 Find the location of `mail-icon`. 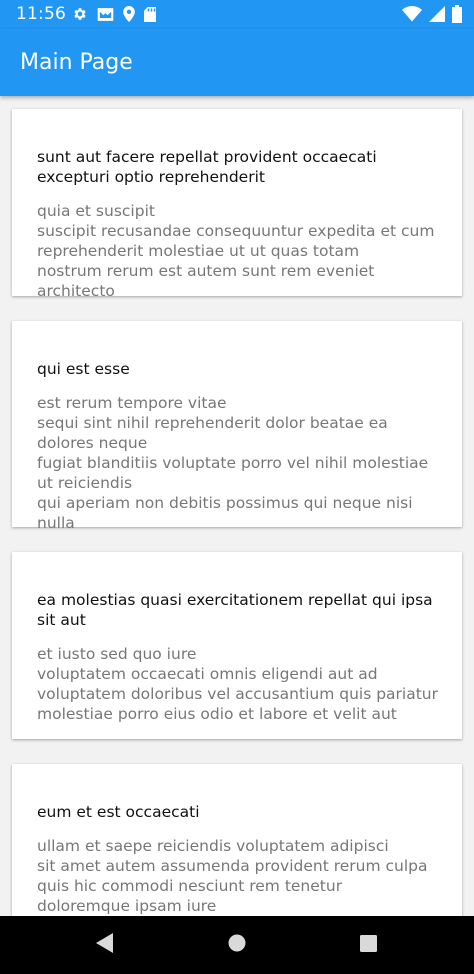

mail-icon is located at coordinates (105, 14).